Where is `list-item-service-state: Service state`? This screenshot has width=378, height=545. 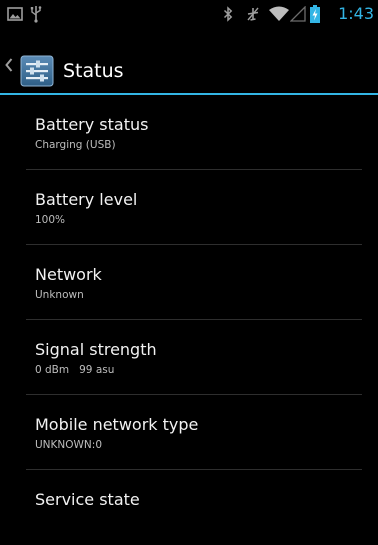 list-item-service-state: Service state is located at coordinates (194, 507).